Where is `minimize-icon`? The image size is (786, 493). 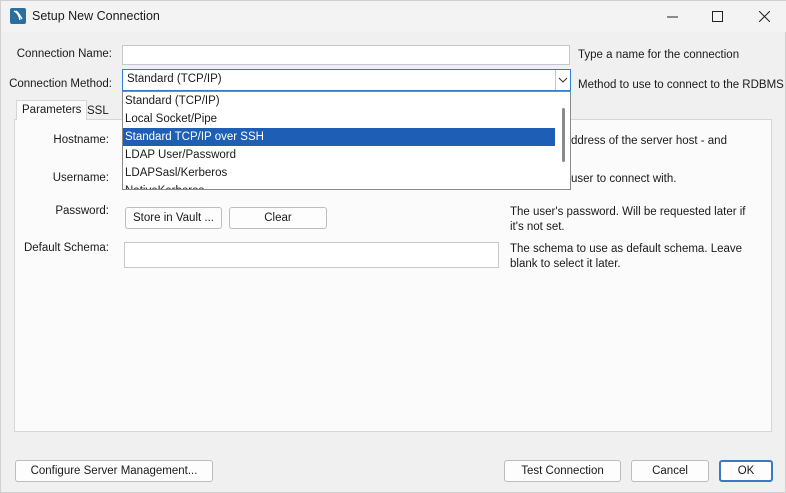 minimize-icon is located at coordinates (672, 17).